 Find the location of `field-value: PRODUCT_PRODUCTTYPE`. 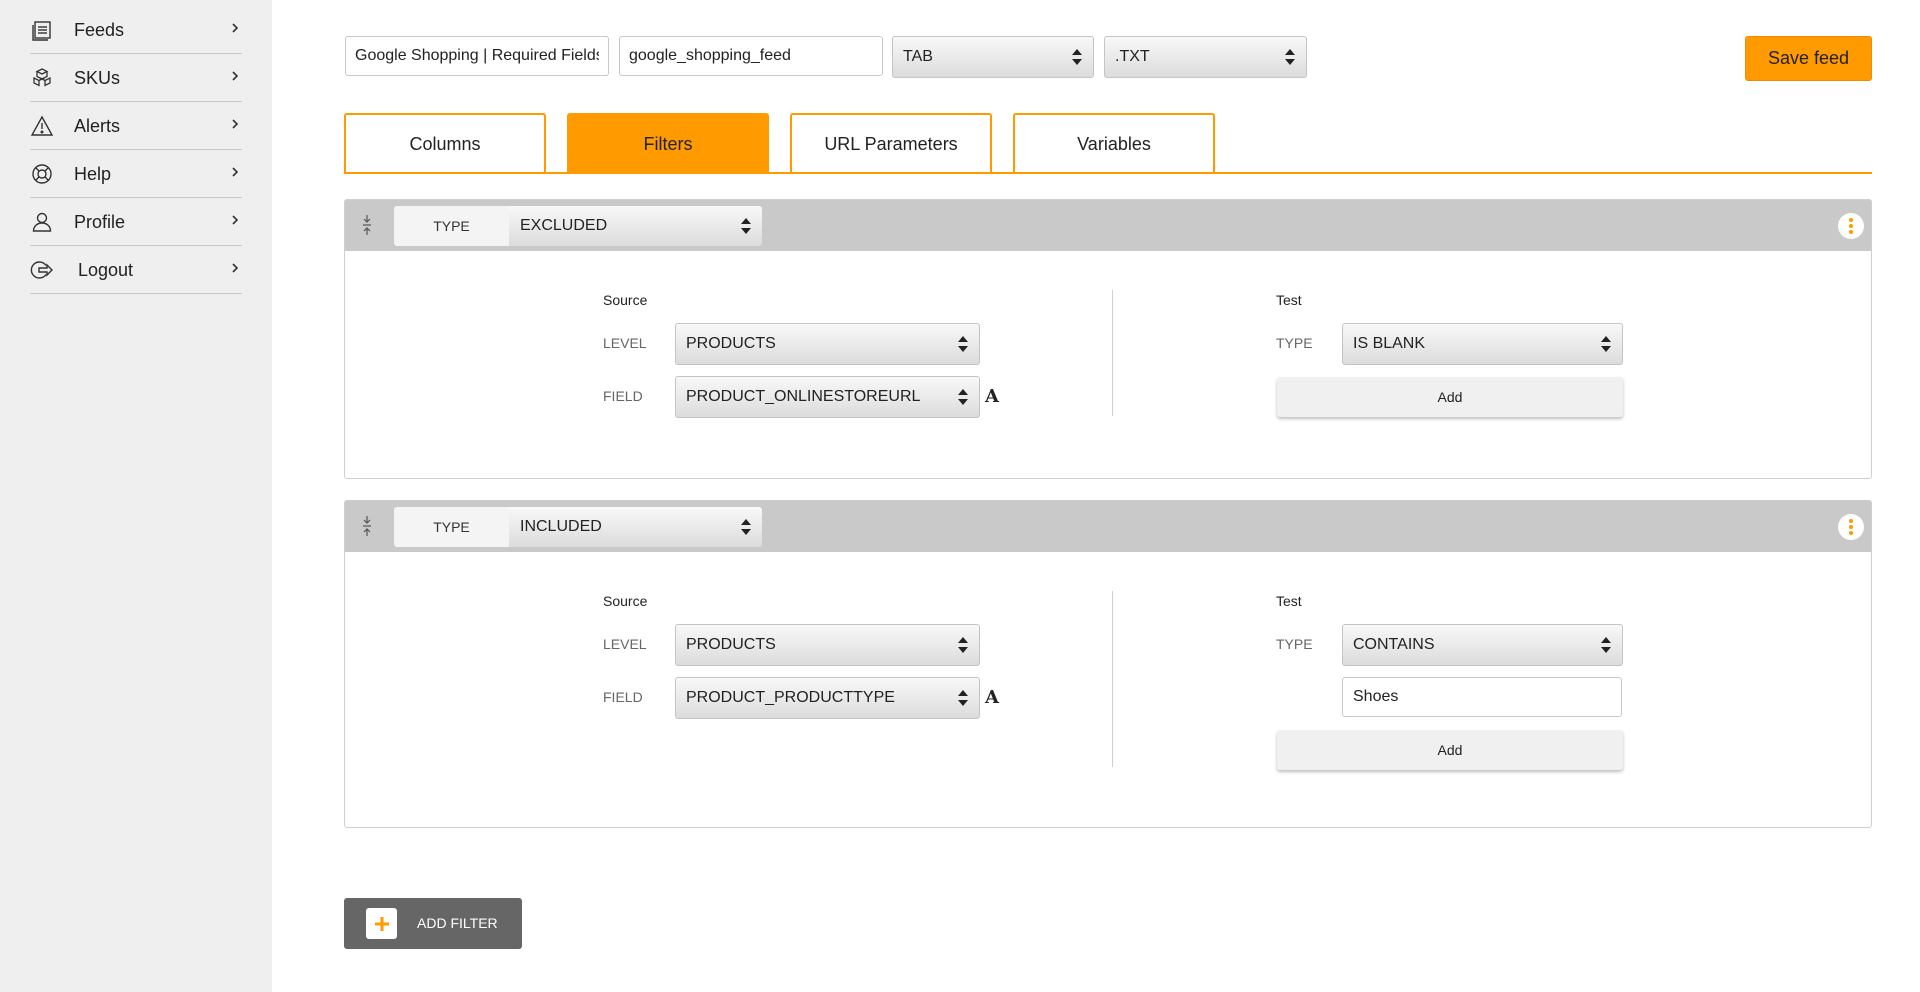

field-value: PRODUCT_PRODUCTTYPE is located at coordinates (790, 697).